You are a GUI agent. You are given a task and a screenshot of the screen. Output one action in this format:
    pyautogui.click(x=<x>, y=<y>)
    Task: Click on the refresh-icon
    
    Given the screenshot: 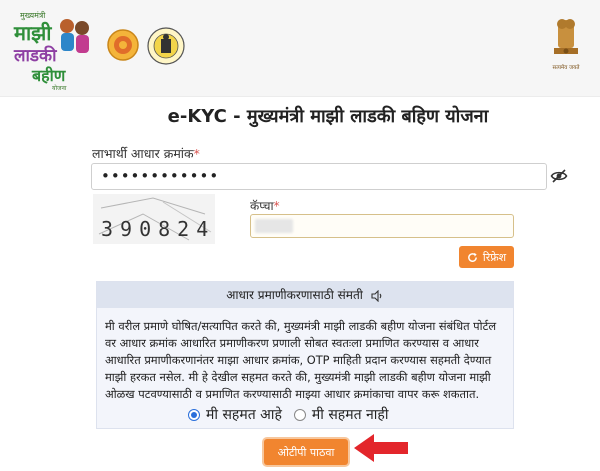 What is the action you would take?
    pyautogui.click(x=472, y=257)
    